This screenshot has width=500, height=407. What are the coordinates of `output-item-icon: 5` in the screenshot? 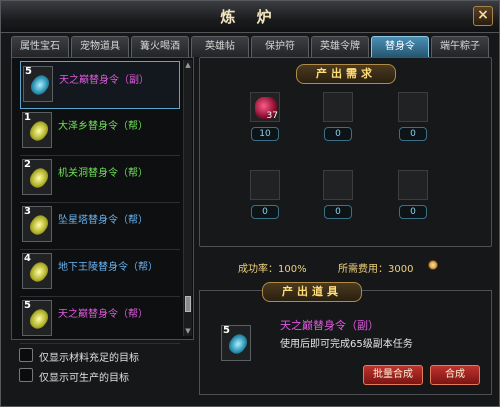 It's located at (236, 343).